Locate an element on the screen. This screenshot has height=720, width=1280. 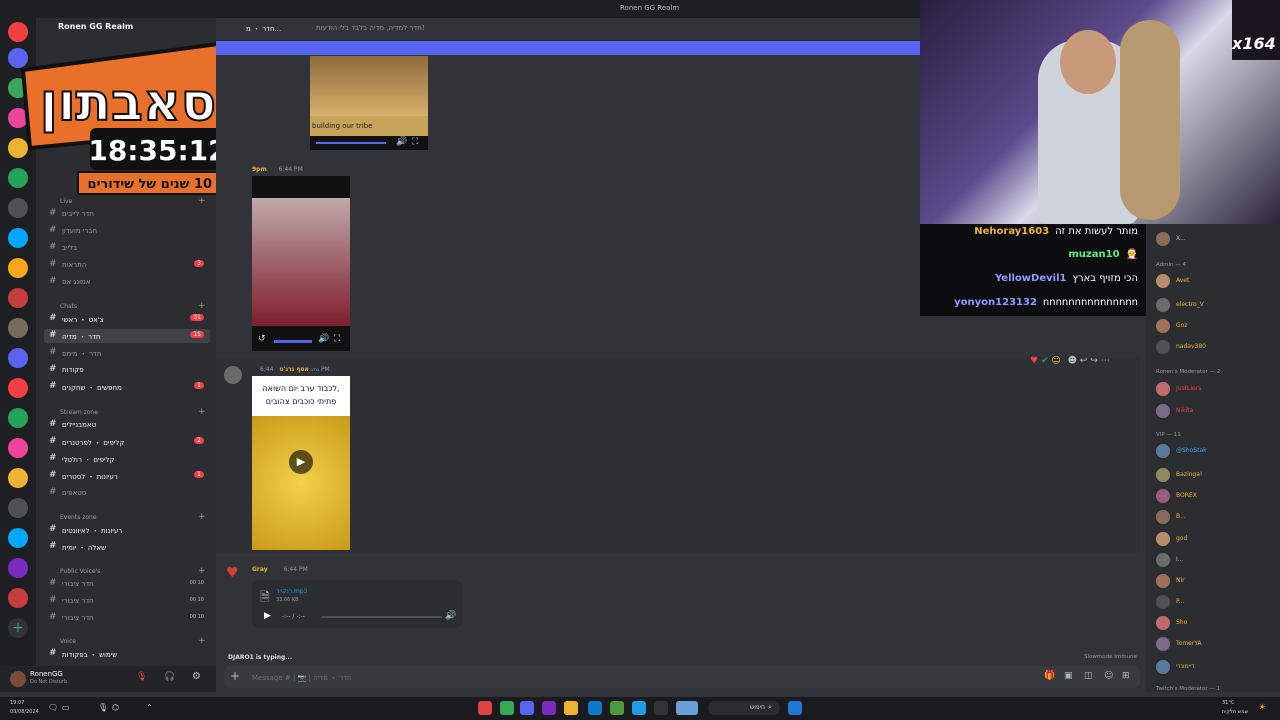
more-icon: ⋯ is located at coordinates (1105, 361).